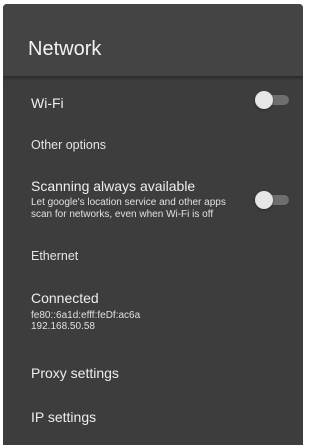  What do you see at coordinates (65, 49) in the screenshot?
I see `page-title: Network` at bounding box center [65, 49].